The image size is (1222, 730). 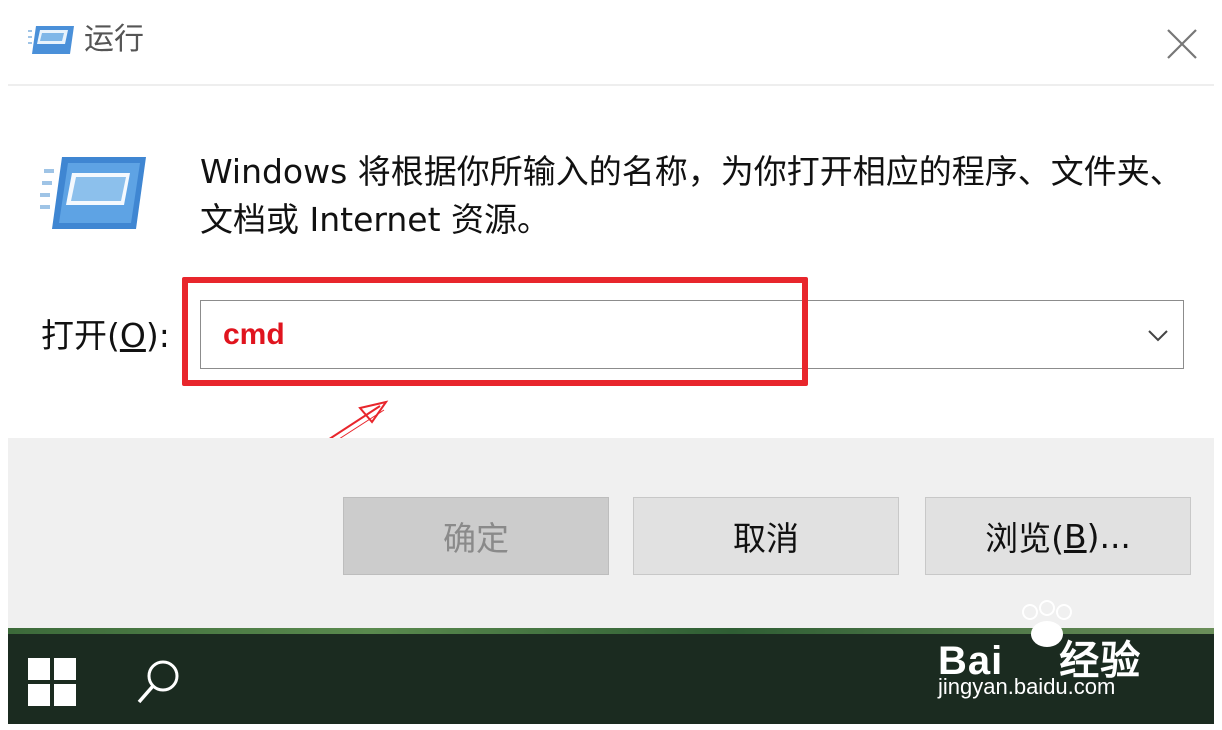 What do you see at coordinates (1027, 686) in the screenshot?
I see `watermark-url: jingyan.baidu.com` at bounding box center [1027, 686].